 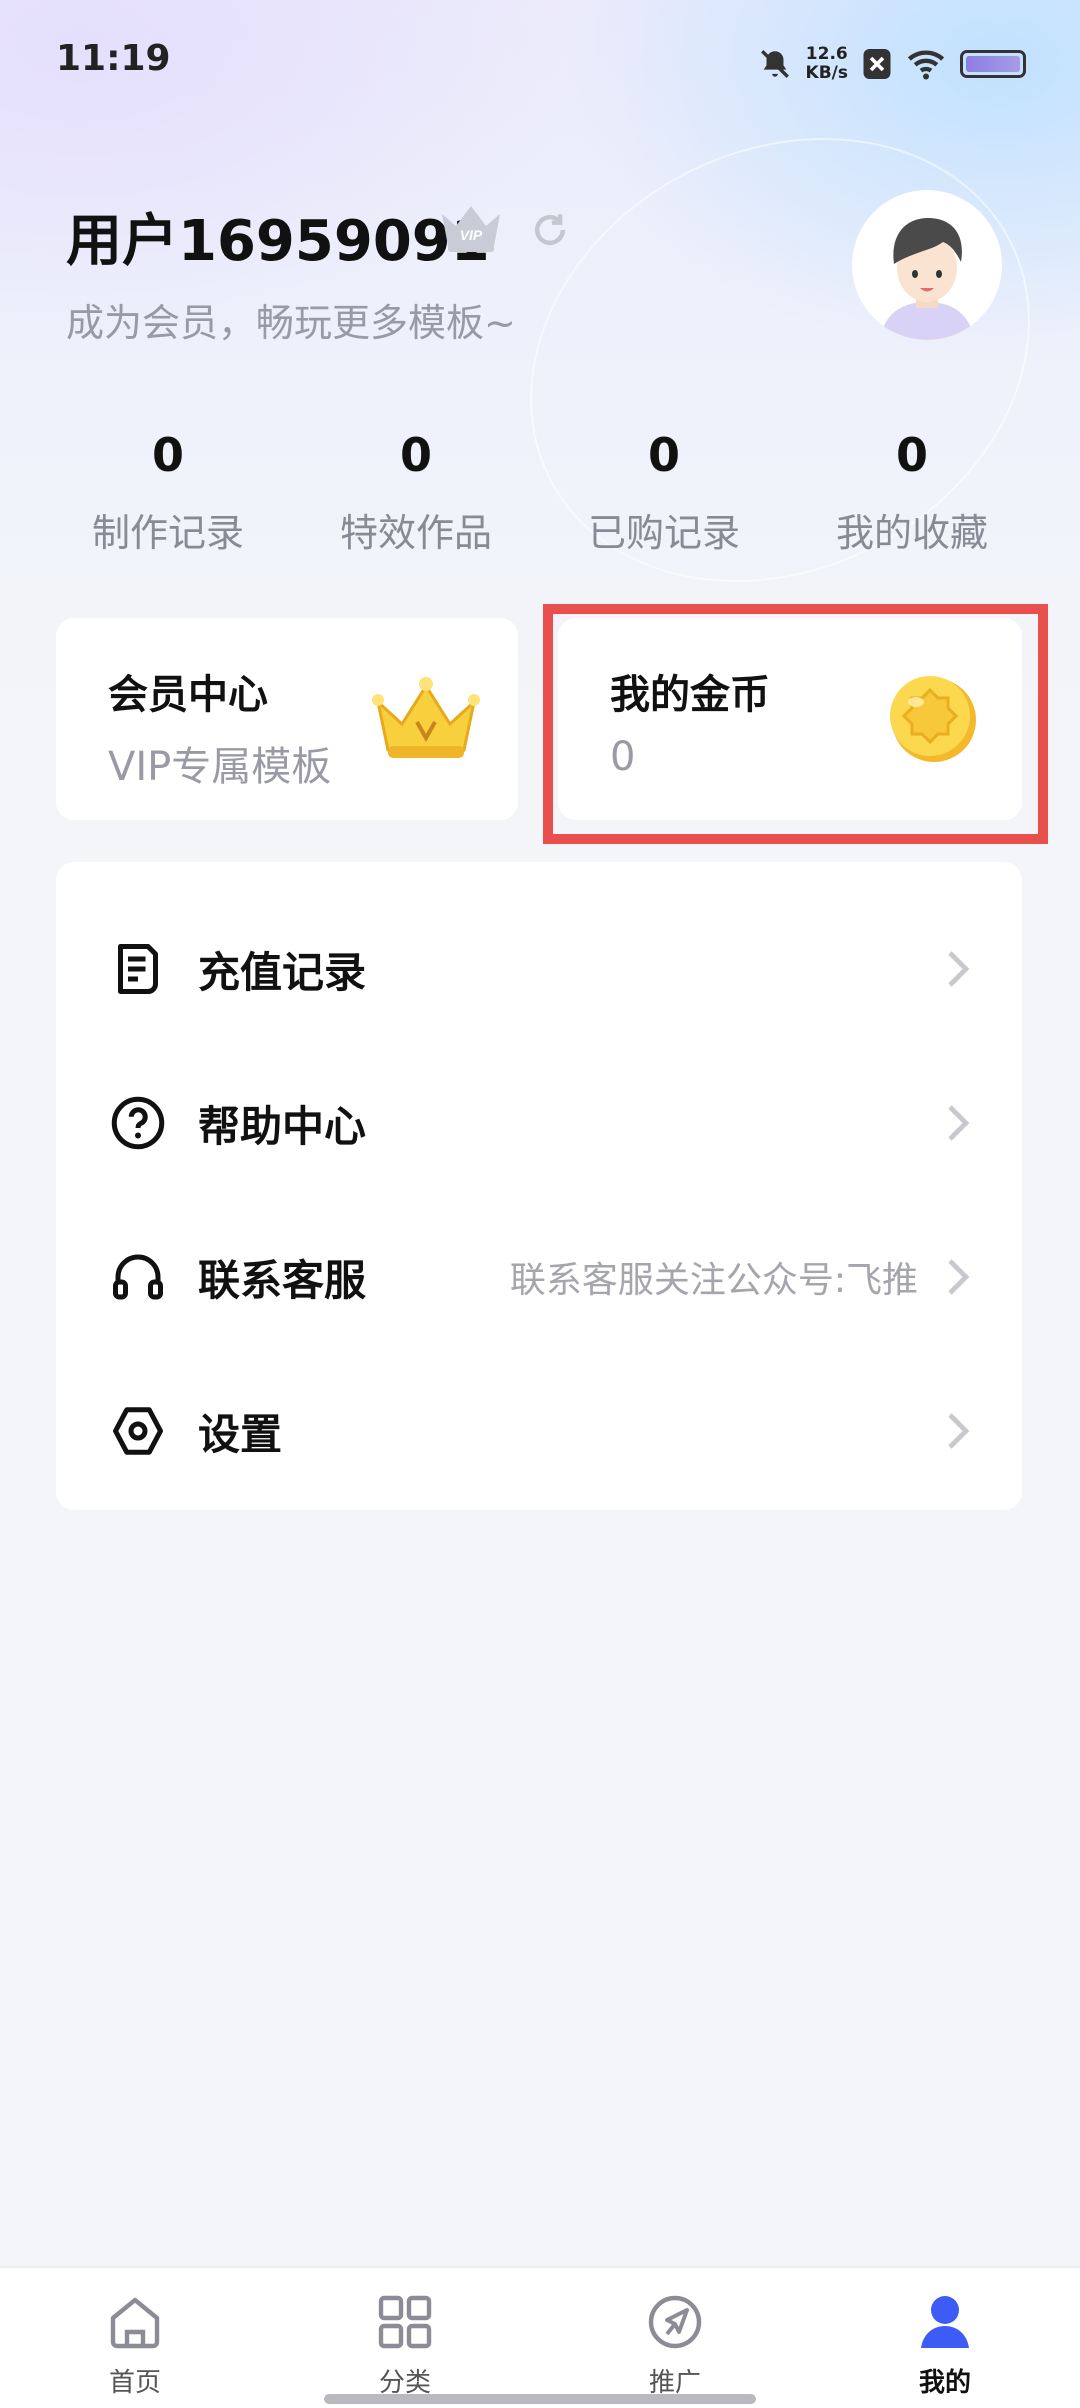 I want to click on bottom-nav: 首页 分类 推广 我的, so click(x=540, y=2337).